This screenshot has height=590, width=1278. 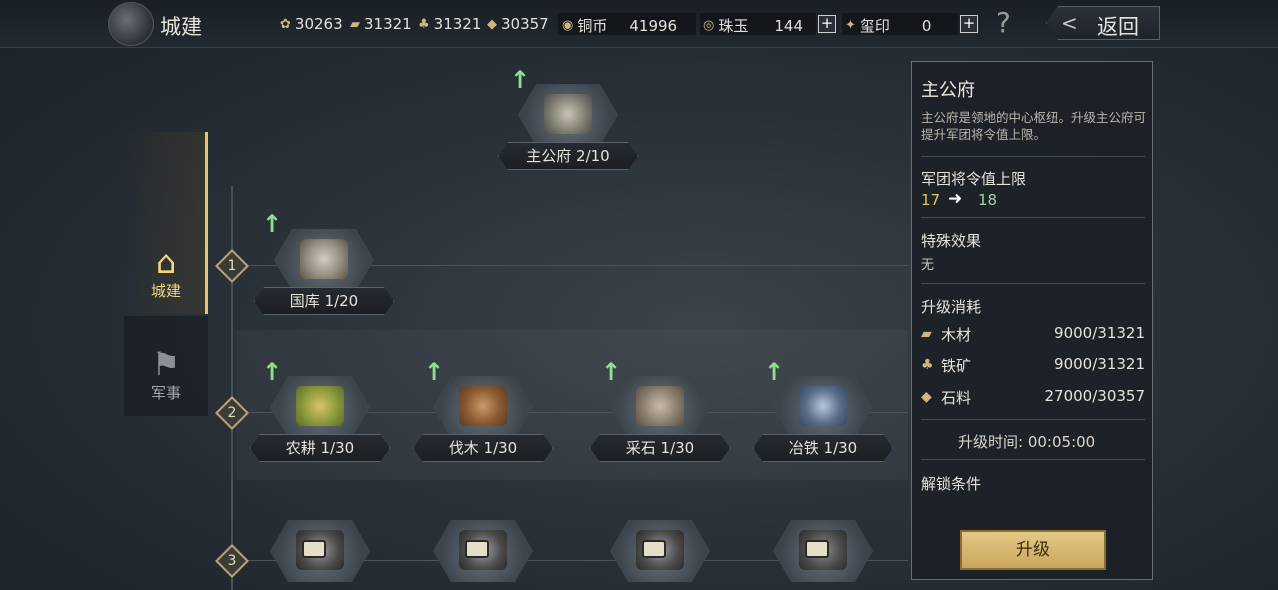 I want to click on tier-marker-1: 1, so click(x=232, y=266).